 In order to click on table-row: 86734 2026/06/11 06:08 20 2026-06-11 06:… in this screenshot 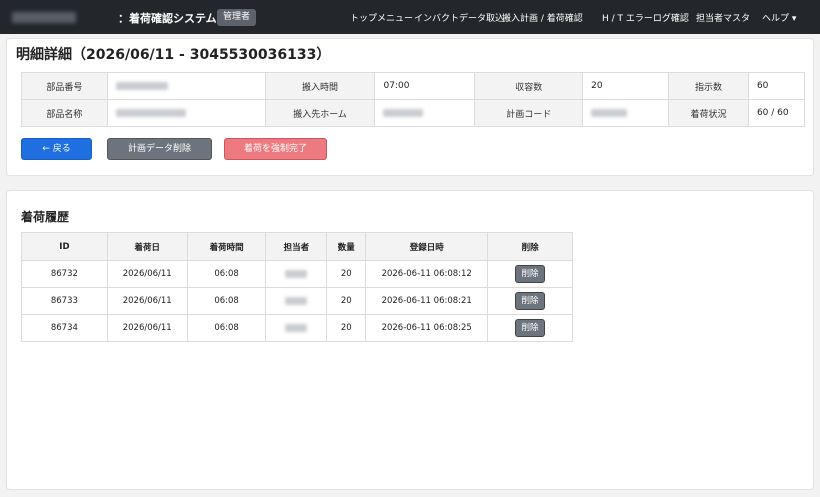, I will do `click(297, 328)`.